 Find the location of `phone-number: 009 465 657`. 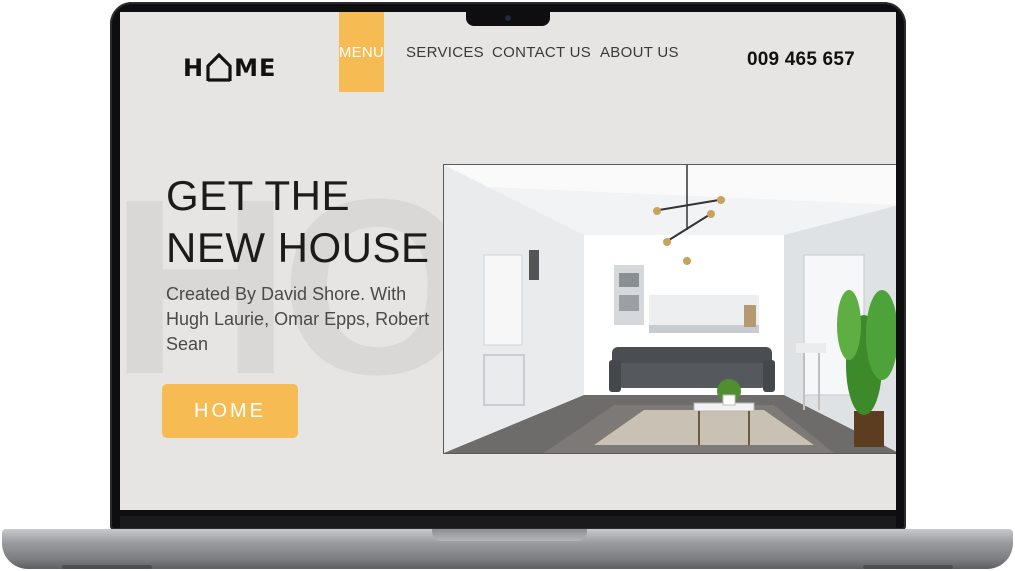

phone-number: 009 465 657 is located at coordinates (801, 60).